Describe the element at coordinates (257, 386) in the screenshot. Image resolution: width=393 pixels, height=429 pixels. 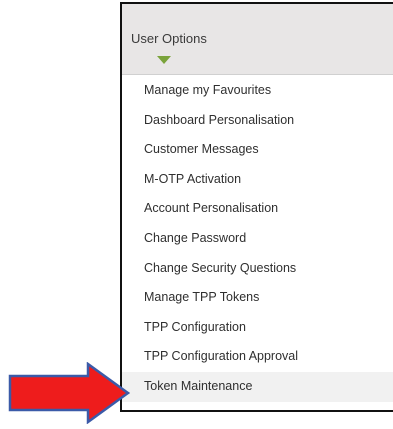
I see `menu-item-token-maintenance: Token Maintenance` at that location.